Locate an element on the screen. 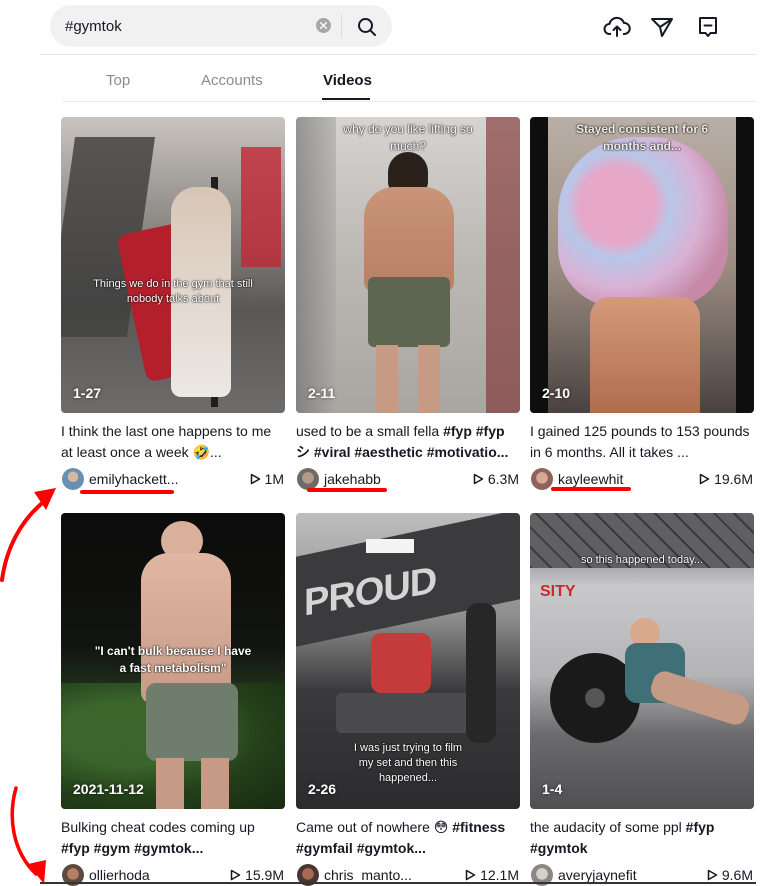 The width and height of the screenshot is (764, 886). inbox-message-icon is located at coordinates (708, 27).